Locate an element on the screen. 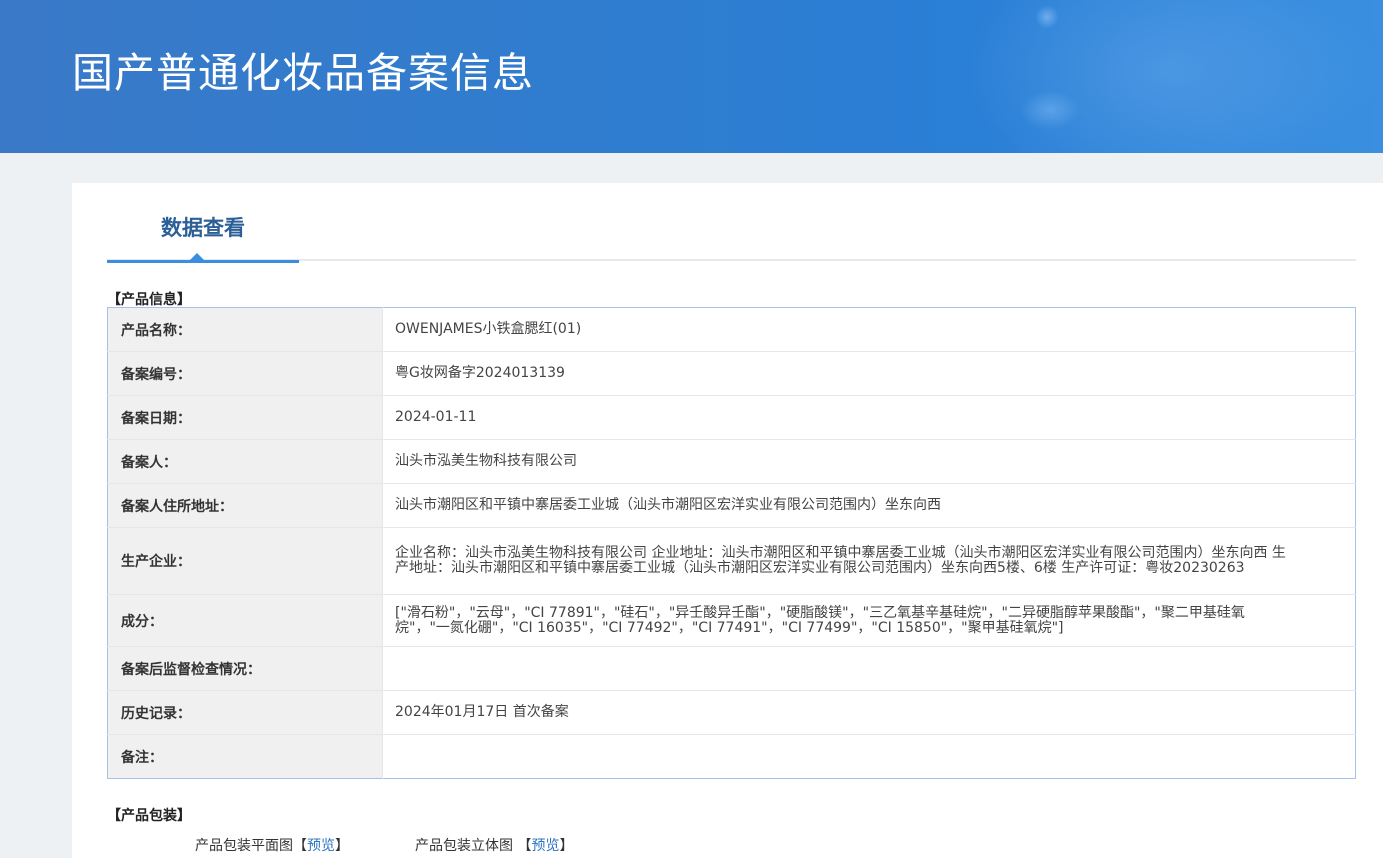 The width and height of the screenshot is (1383, 858). row-label: 成分： is located at coordinates (245, 620).